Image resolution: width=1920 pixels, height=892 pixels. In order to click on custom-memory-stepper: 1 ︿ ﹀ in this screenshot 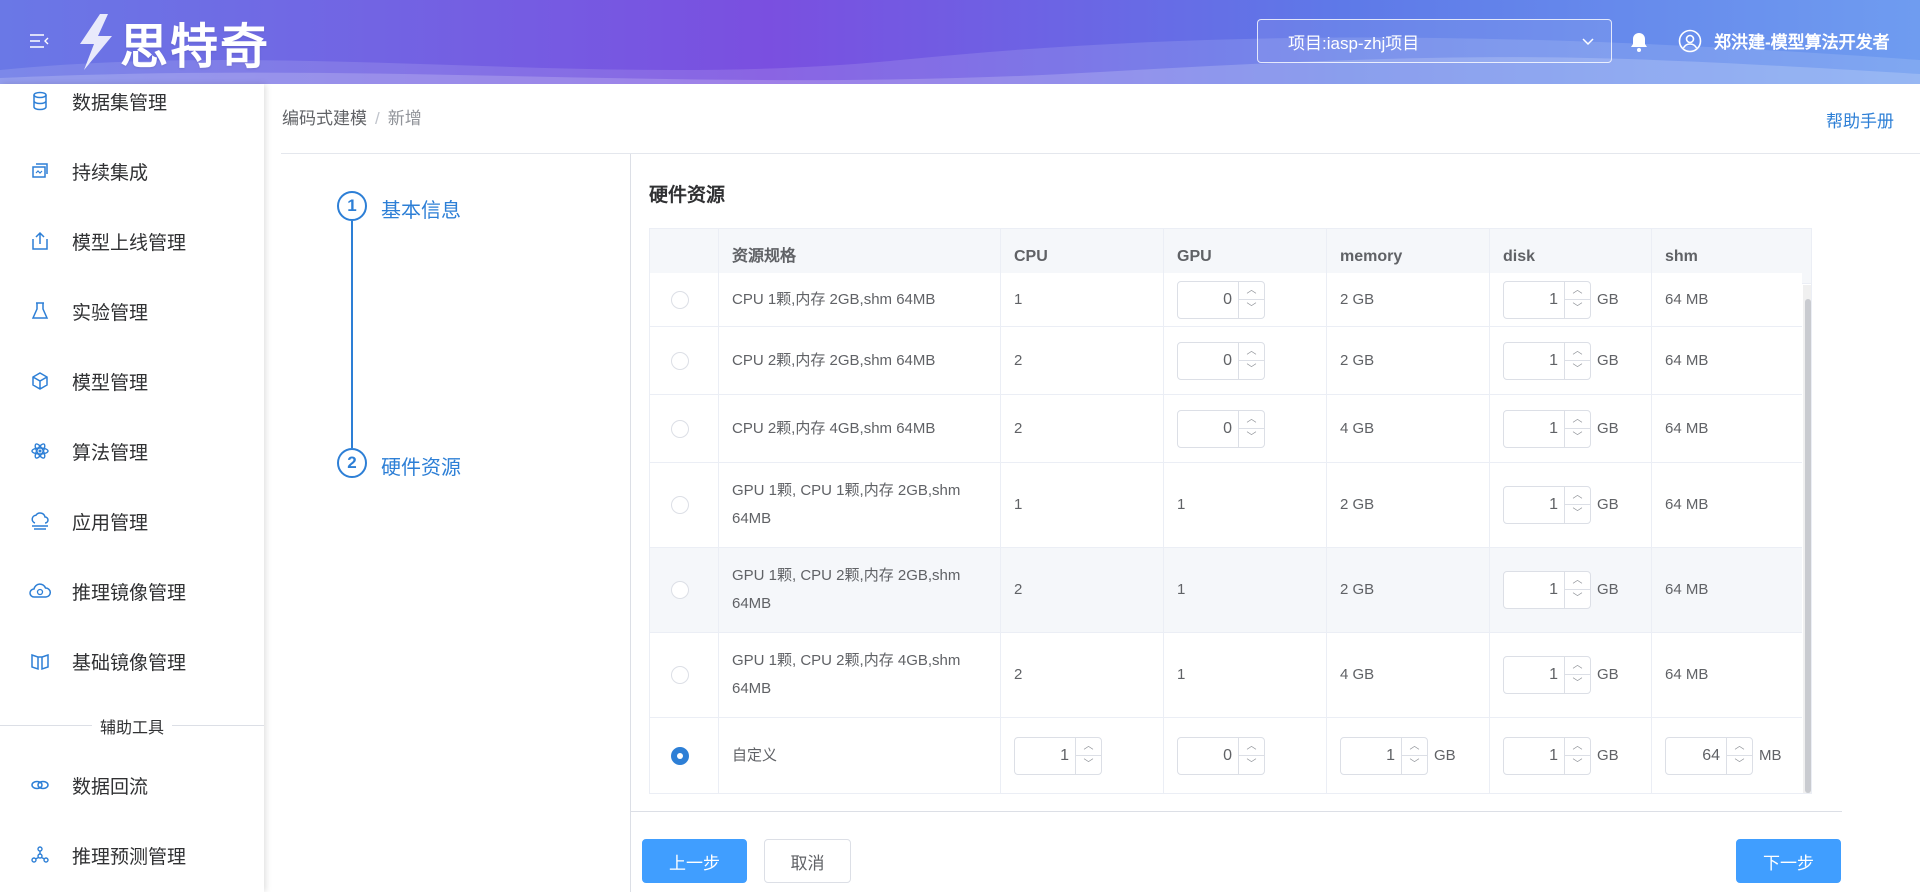, I will do `click(1384, 756)`.